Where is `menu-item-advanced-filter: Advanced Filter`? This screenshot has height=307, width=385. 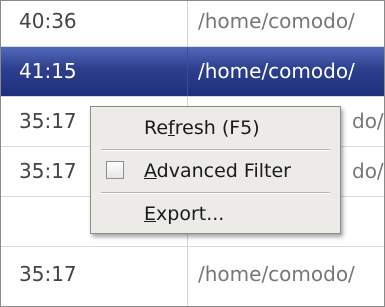
menu-item-advanced-filter: Advanced Filter is located at coordinates (215, 171).